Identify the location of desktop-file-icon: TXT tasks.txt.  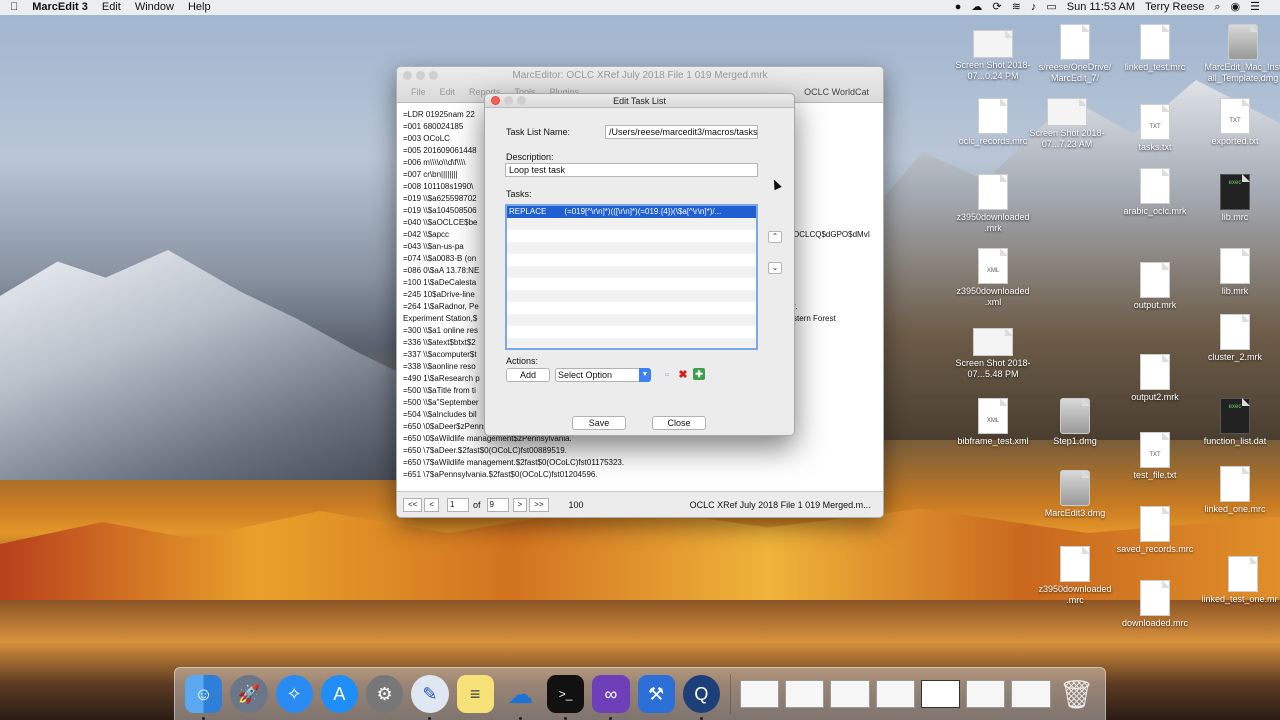
(1155, 128).